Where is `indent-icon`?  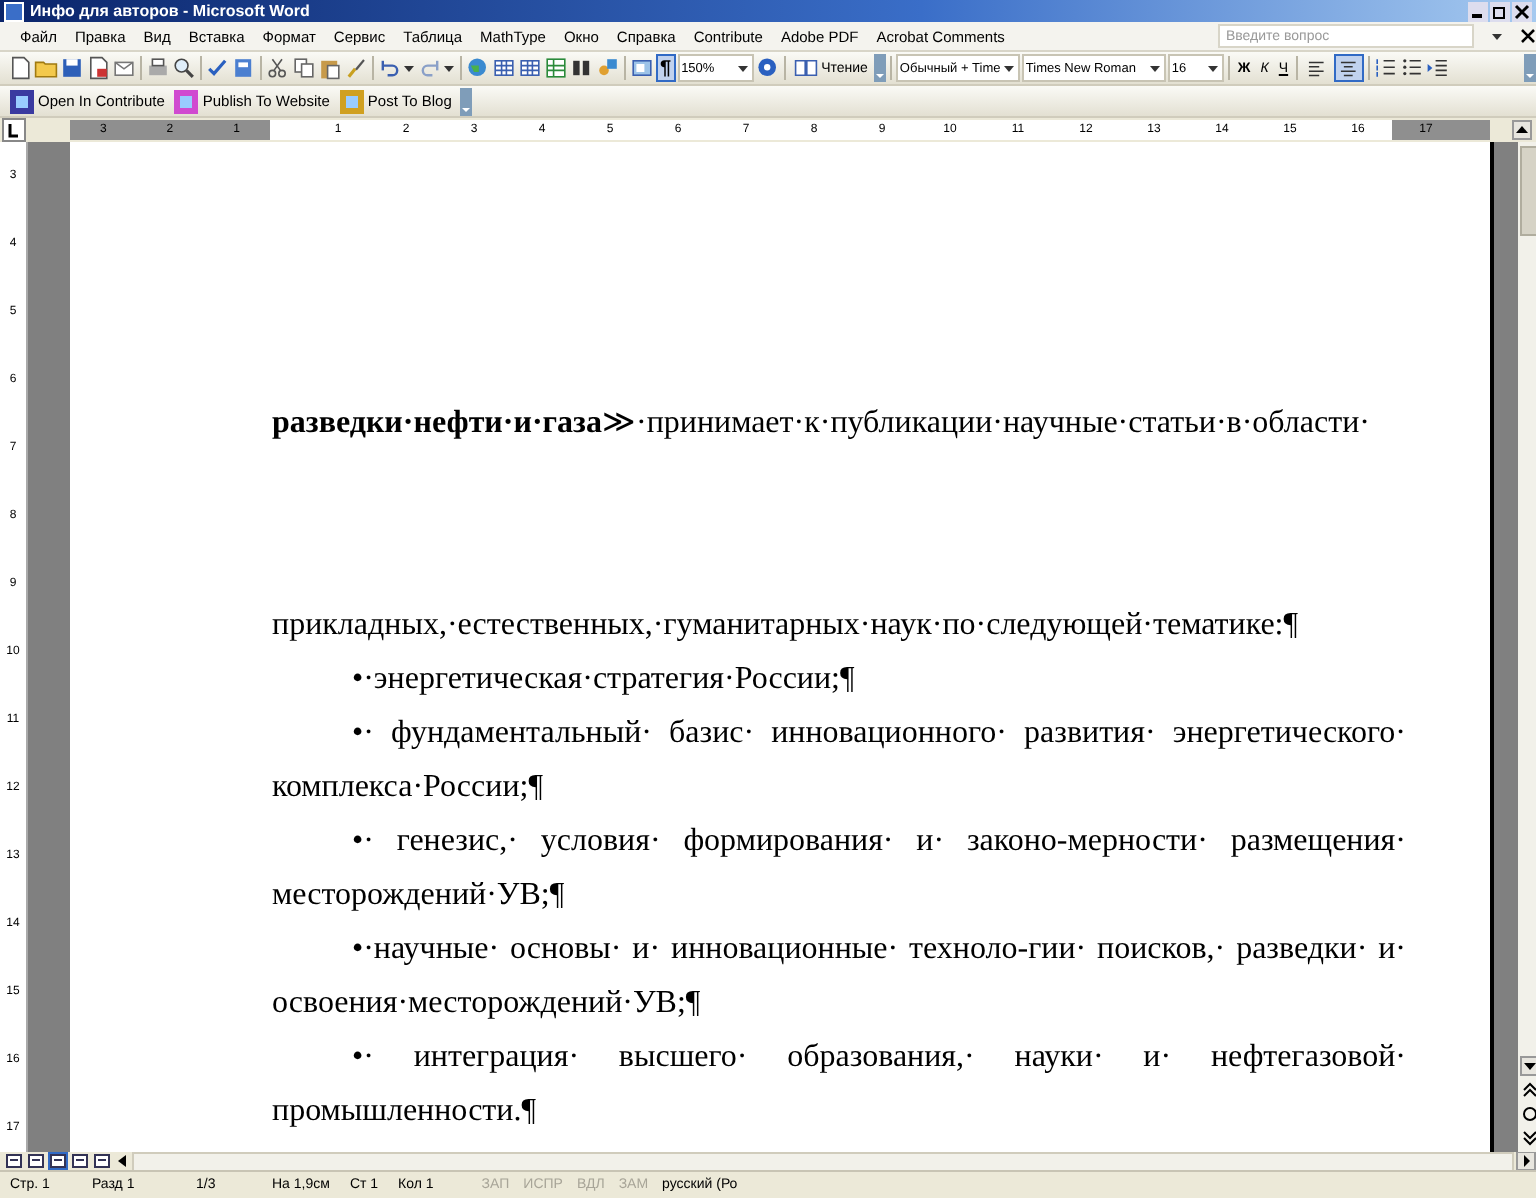
indent-icon is located at coordinates (1438, 68).